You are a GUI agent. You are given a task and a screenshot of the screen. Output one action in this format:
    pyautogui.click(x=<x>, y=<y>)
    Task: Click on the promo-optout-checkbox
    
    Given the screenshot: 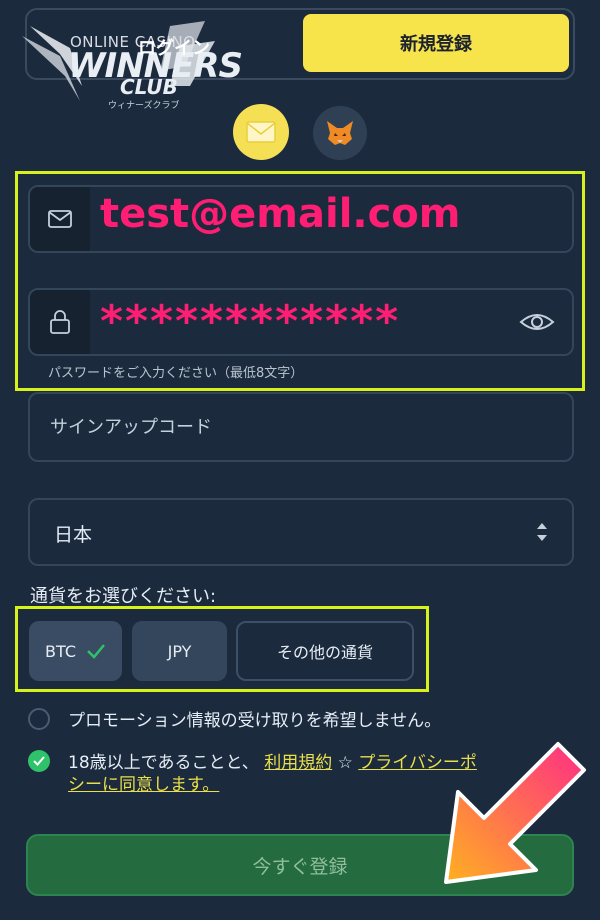 What is the action you would take?
    pyautogui.click(x=39, y=719)
    